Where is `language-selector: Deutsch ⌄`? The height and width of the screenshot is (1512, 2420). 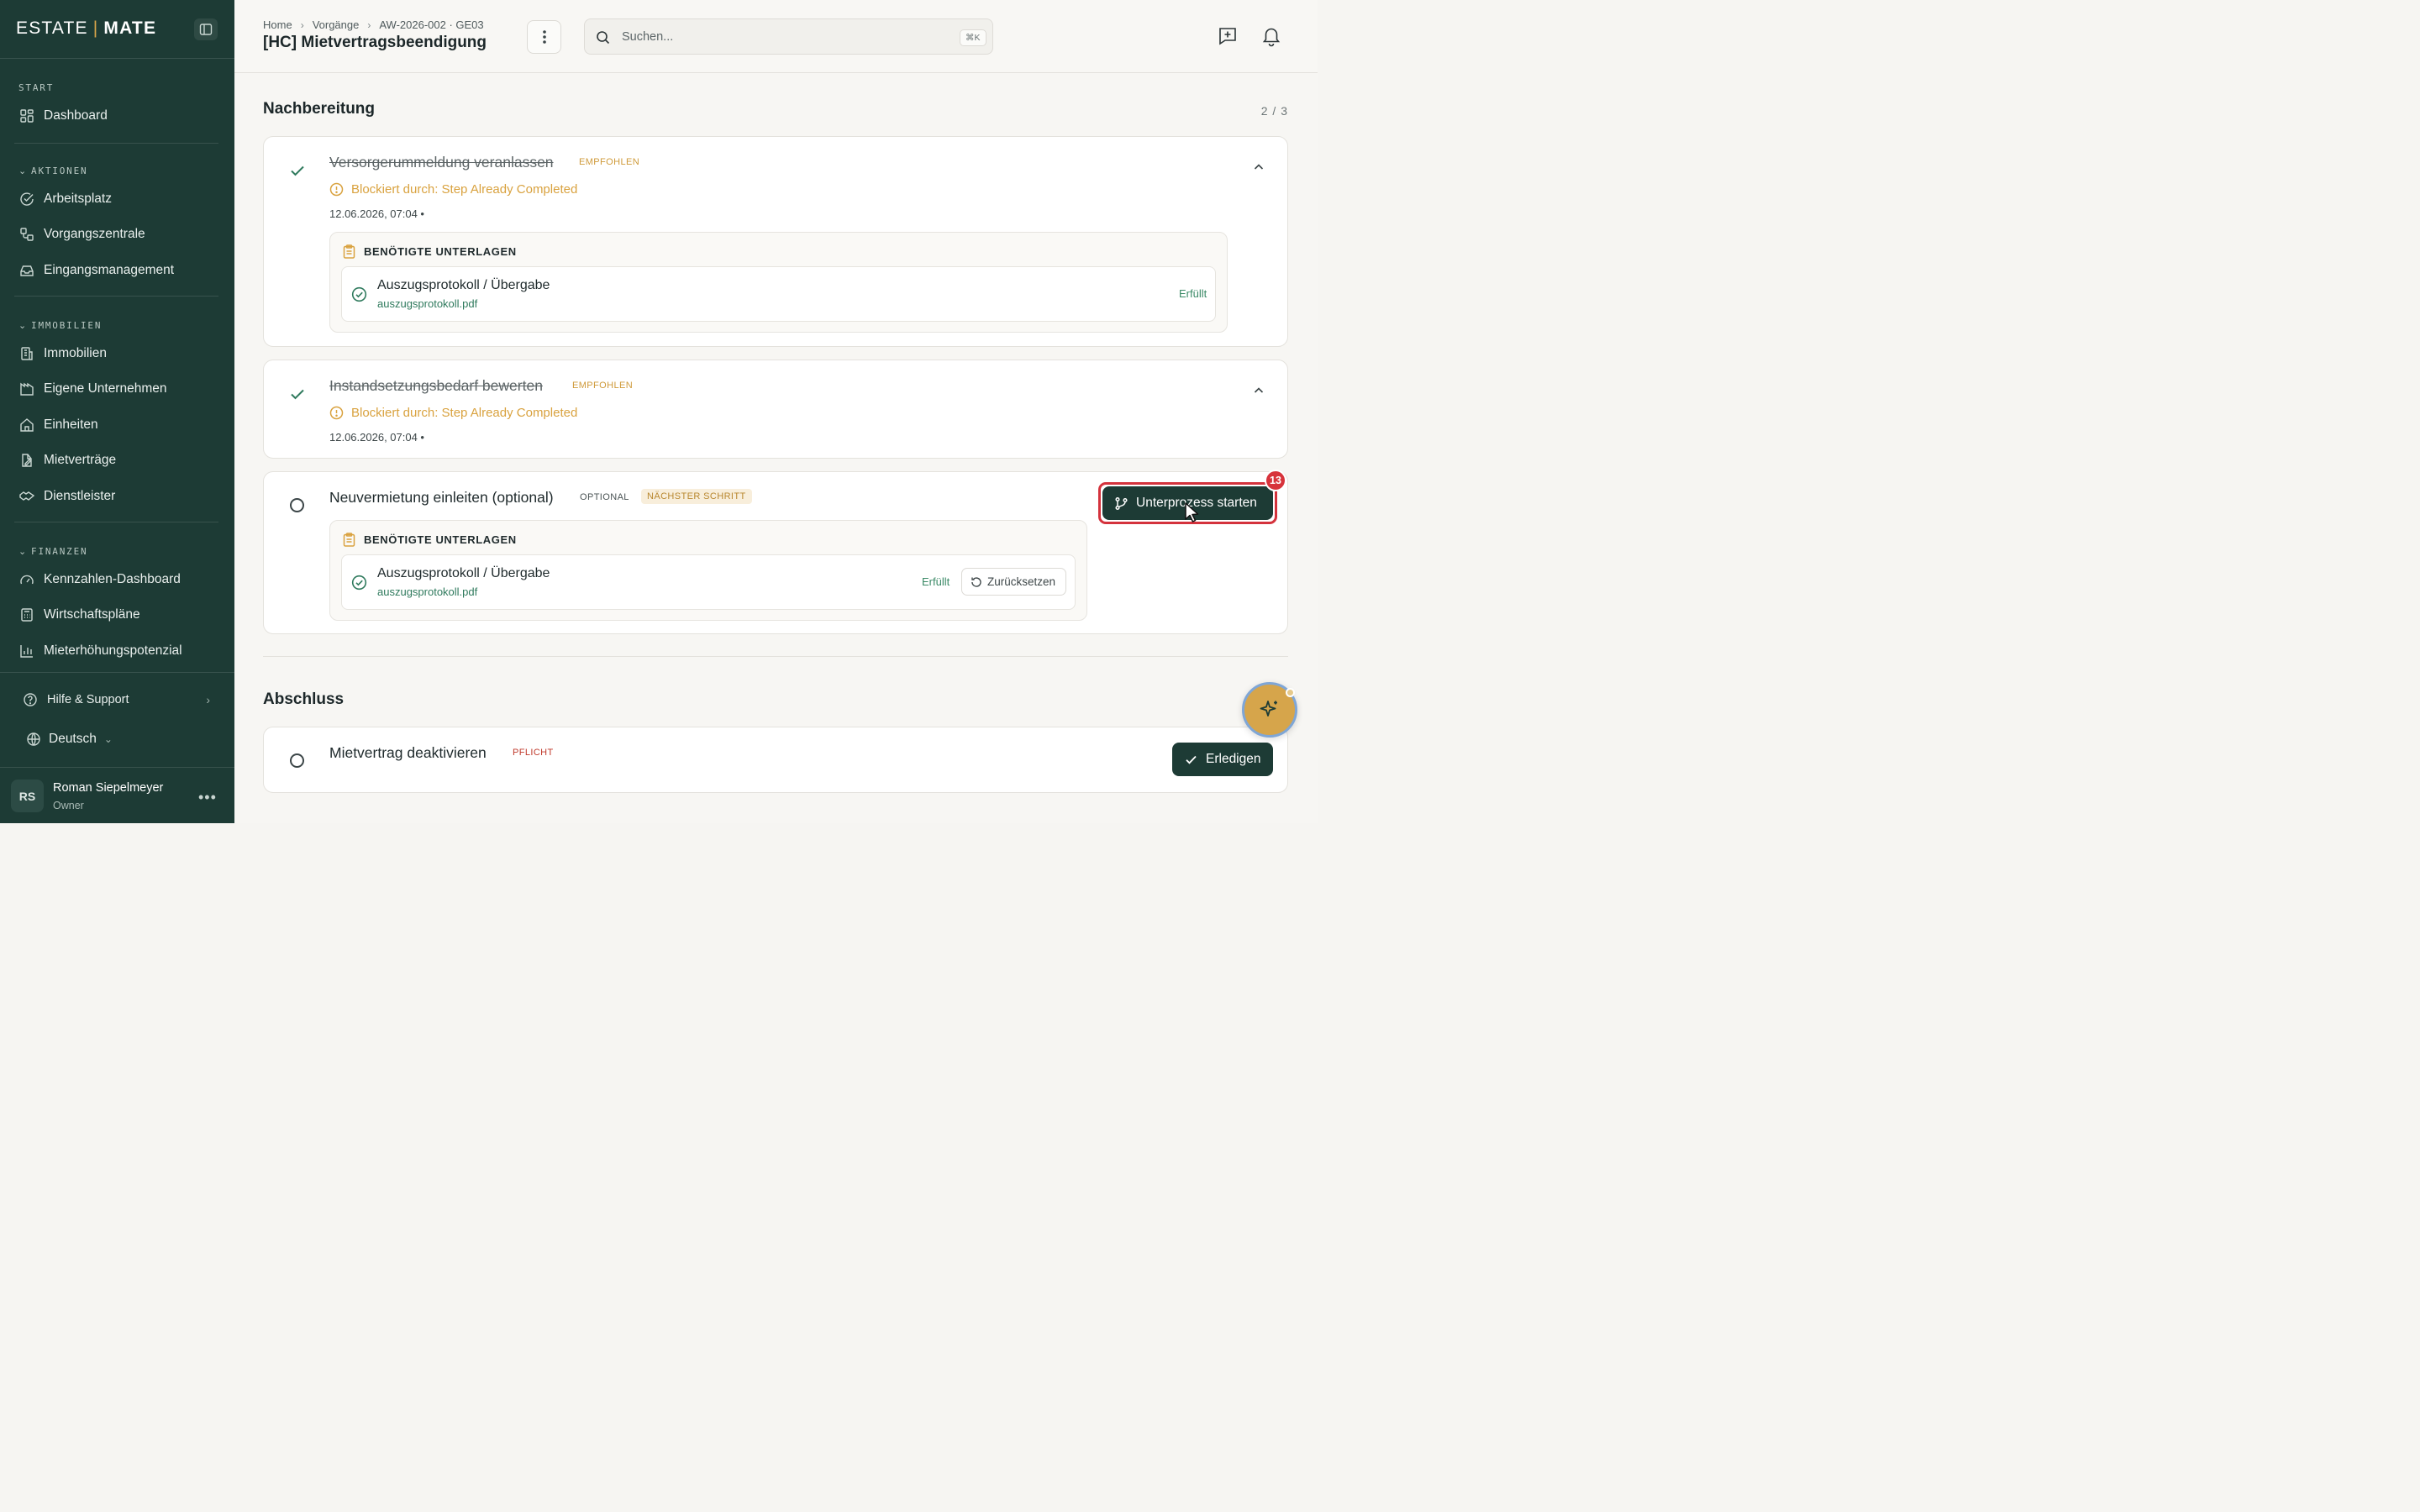
language-selector: Deutsch ⌄ is located at coordinates (75, 739).